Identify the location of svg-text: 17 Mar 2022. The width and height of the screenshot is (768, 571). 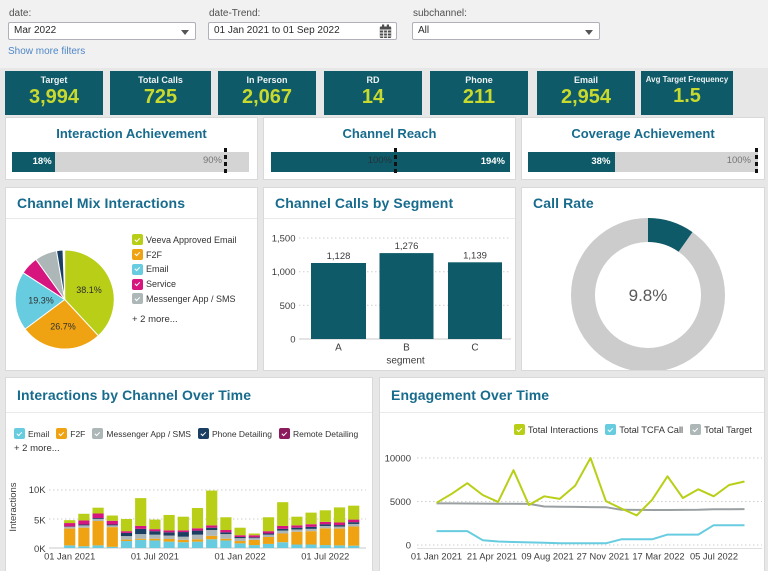
(658, 557).